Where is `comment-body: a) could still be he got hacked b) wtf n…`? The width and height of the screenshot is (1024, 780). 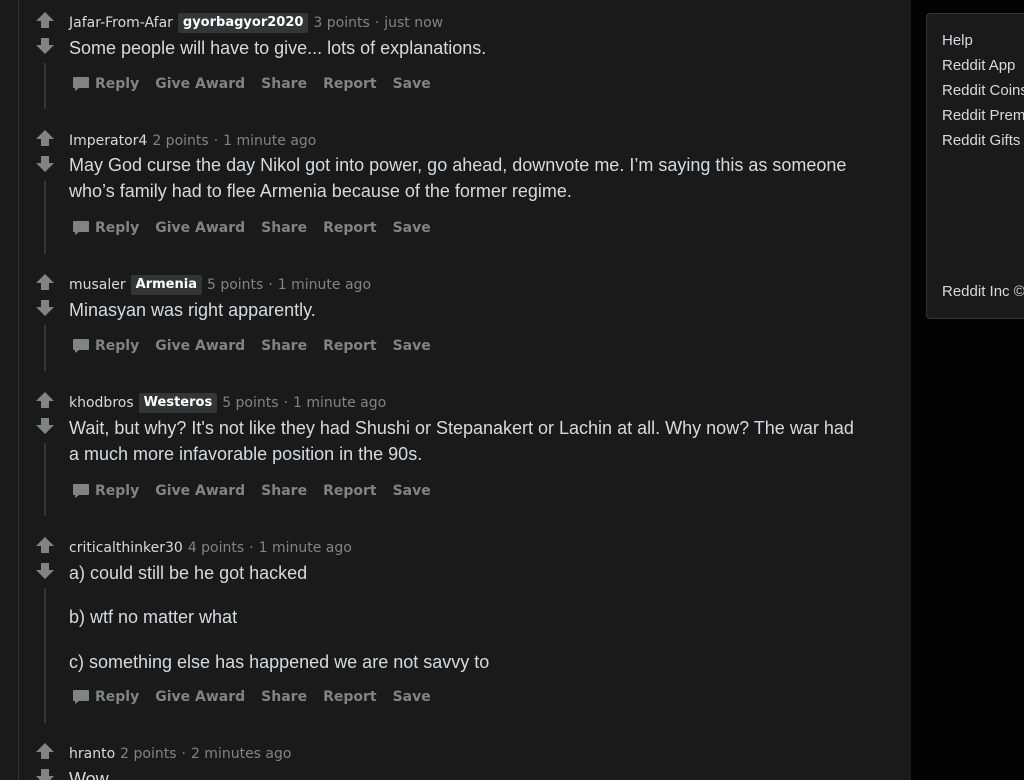 comment-body: a) could still be he got hacked b) wtf n… is located at coordinates (469, 617).